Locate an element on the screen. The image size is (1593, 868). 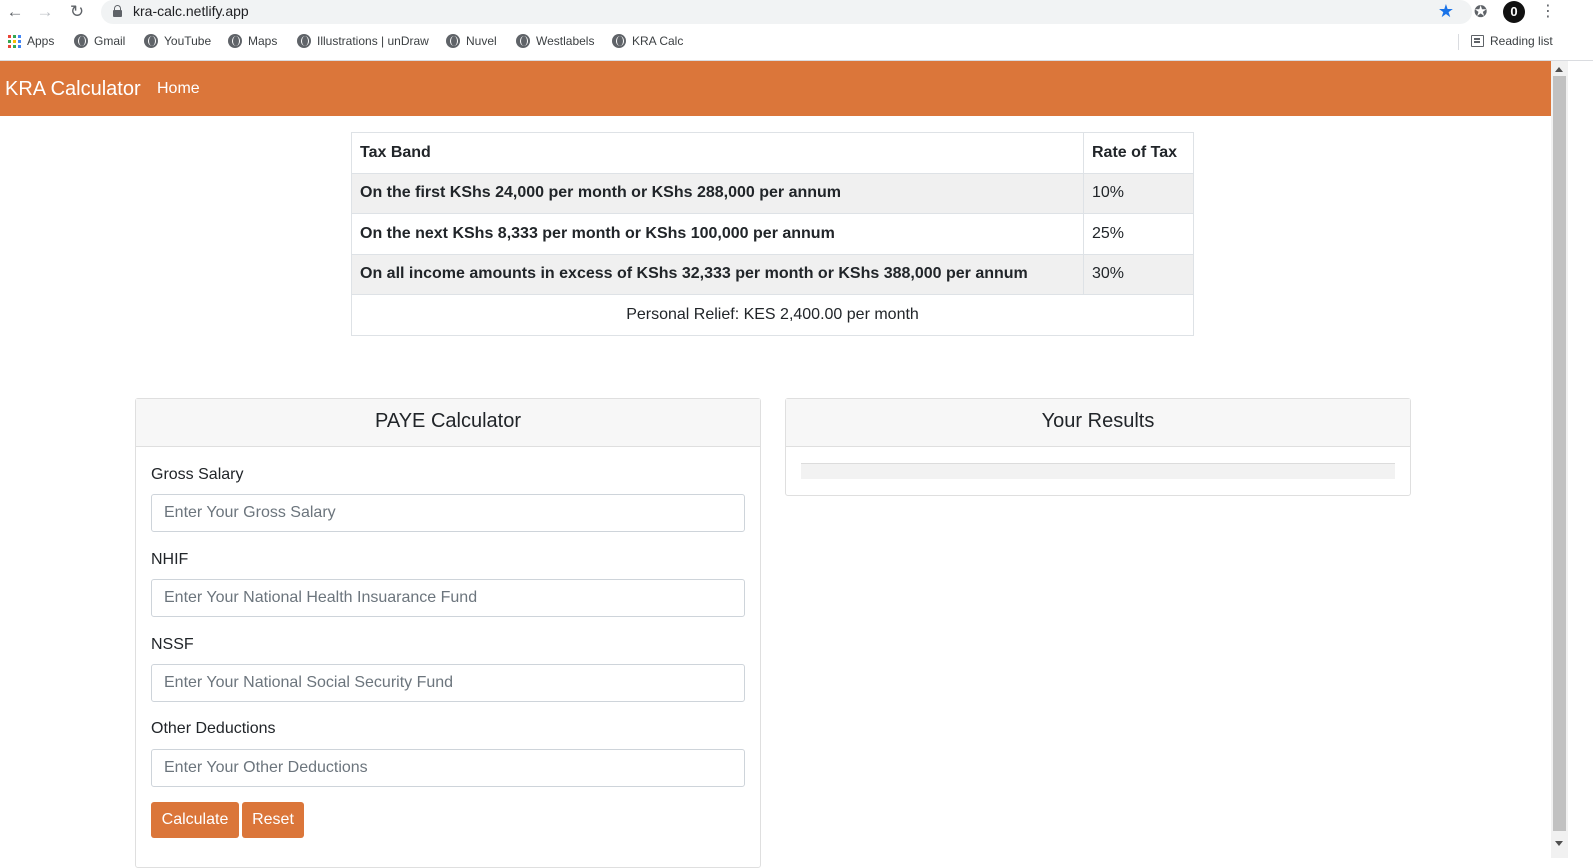
url-text: kra-calc.netlify.app is located at coordinates (191, 11).